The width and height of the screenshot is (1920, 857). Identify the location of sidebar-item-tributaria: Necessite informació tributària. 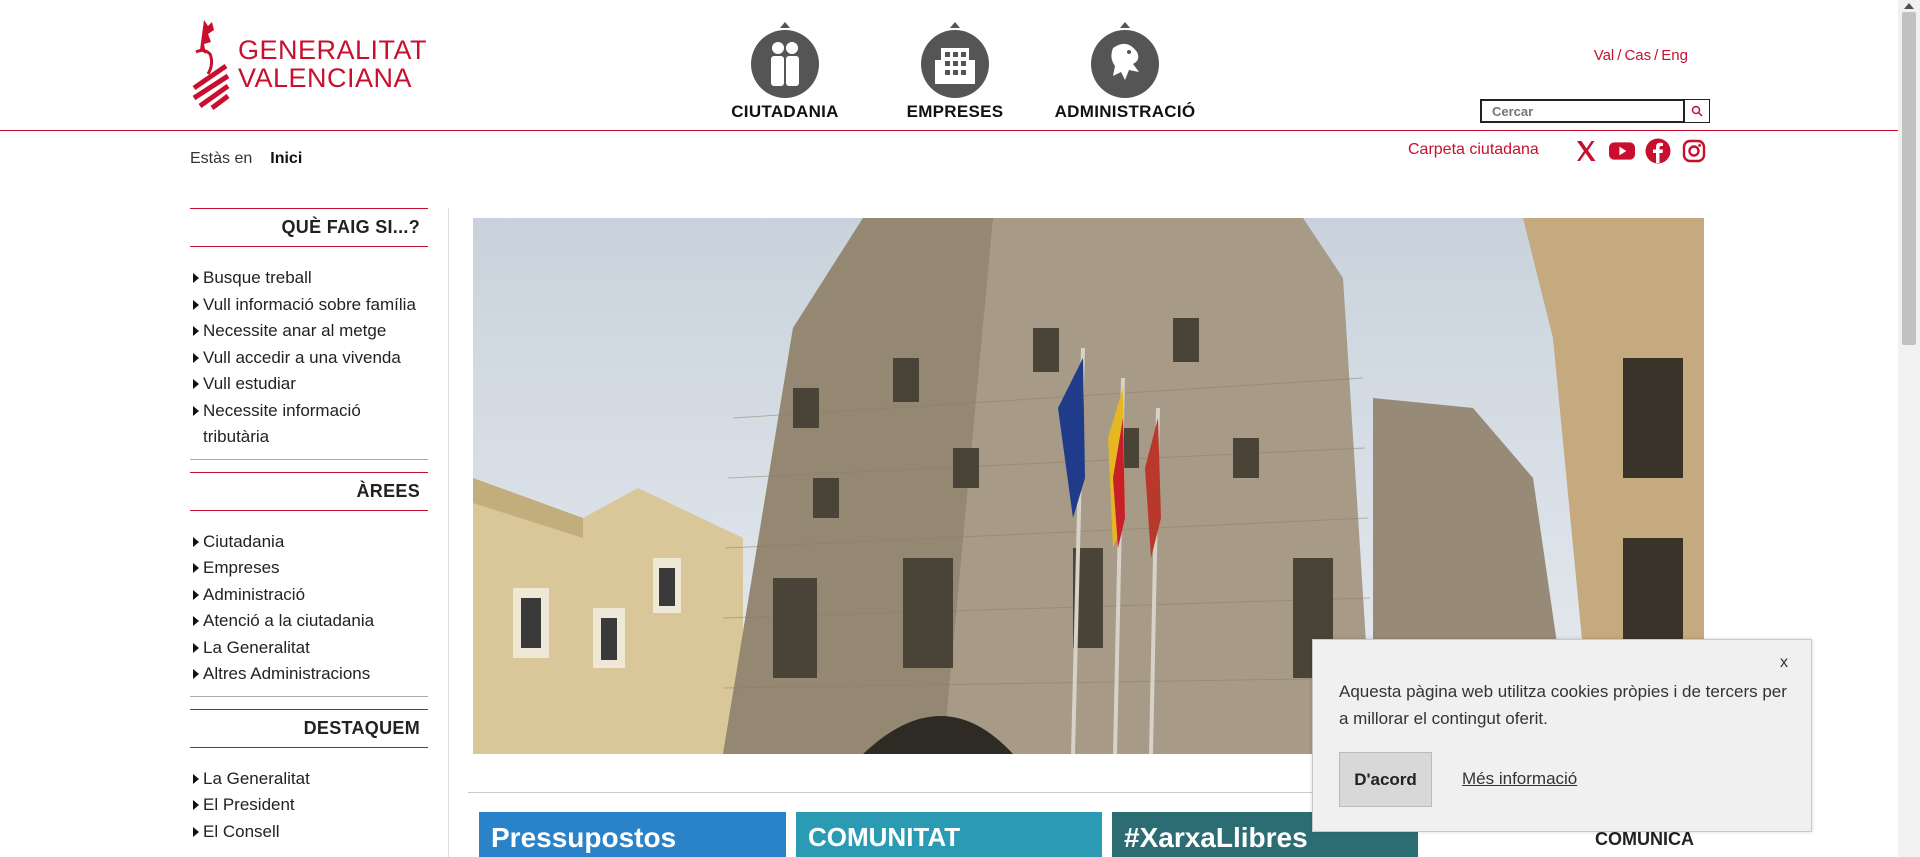
(309, 424).